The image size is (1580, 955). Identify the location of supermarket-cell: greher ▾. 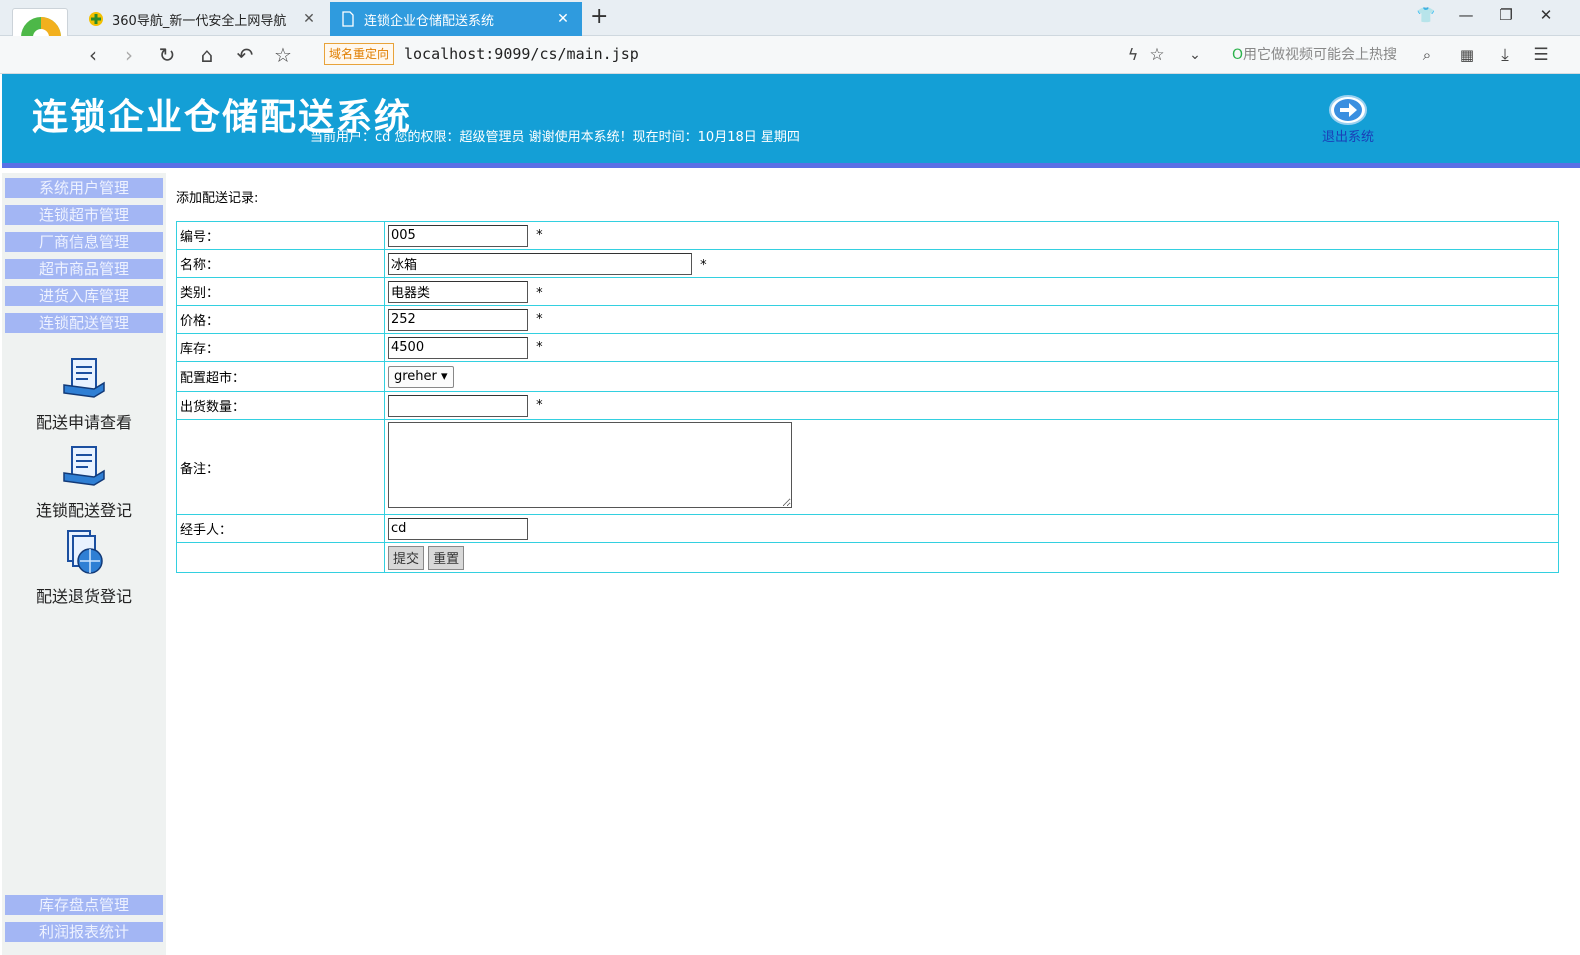
(971, 376).